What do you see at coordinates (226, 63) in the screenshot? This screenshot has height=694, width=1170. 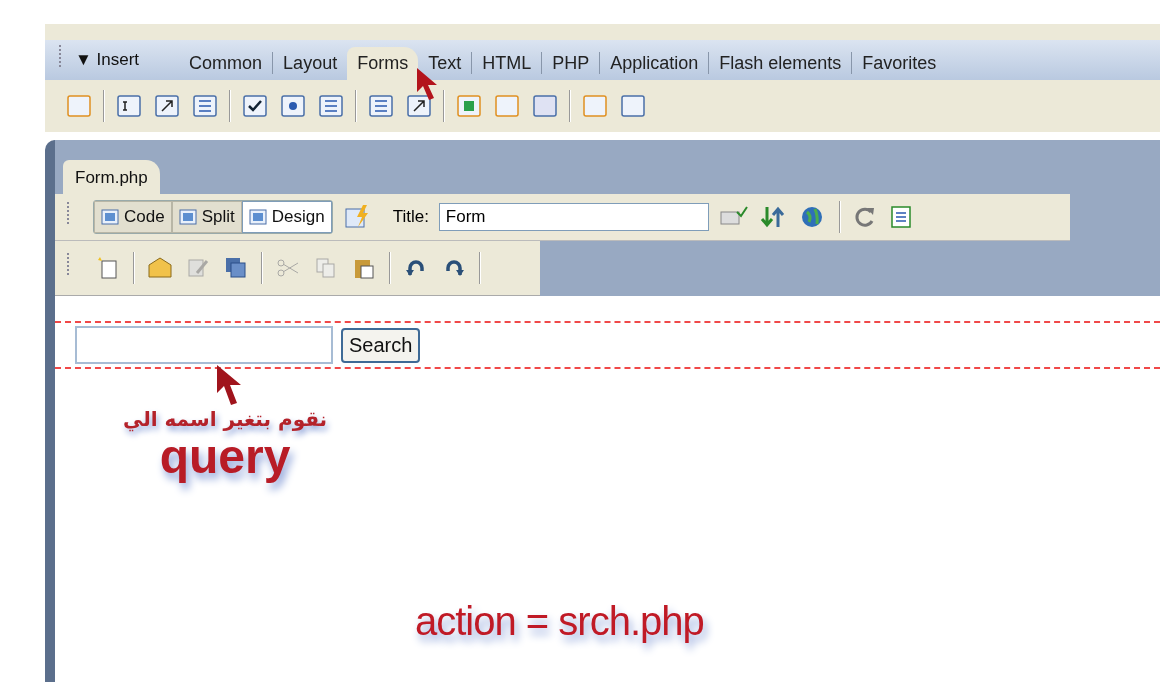 I see `insert-tab: Common` at bounding box center [226, 63].